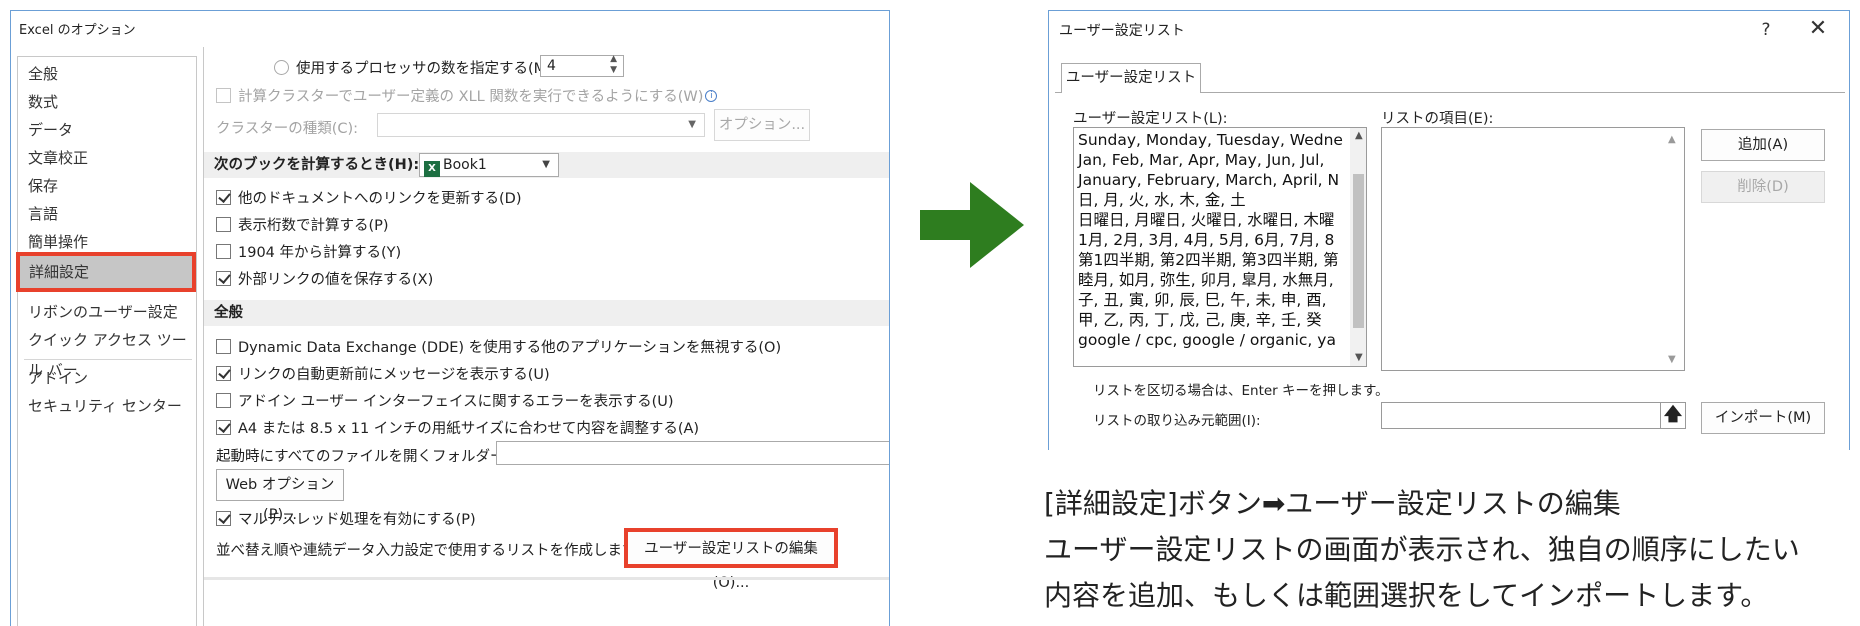  I want to click on caption-line-2: ユーザー設定リストの画面が表示され、独自の順序にしたい, so click(1422, 549).